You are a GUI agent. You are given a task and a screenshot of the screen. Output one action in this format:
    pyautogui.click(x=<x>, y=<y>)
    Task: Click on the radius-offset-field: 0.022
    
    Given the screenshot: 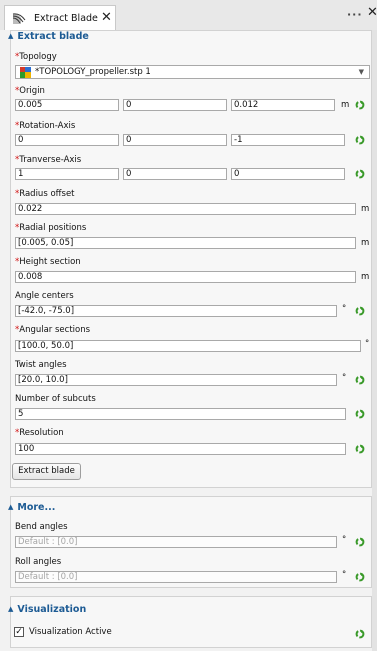 What is the action you would take?
    pyautogui.click(x=185, y=209)
    